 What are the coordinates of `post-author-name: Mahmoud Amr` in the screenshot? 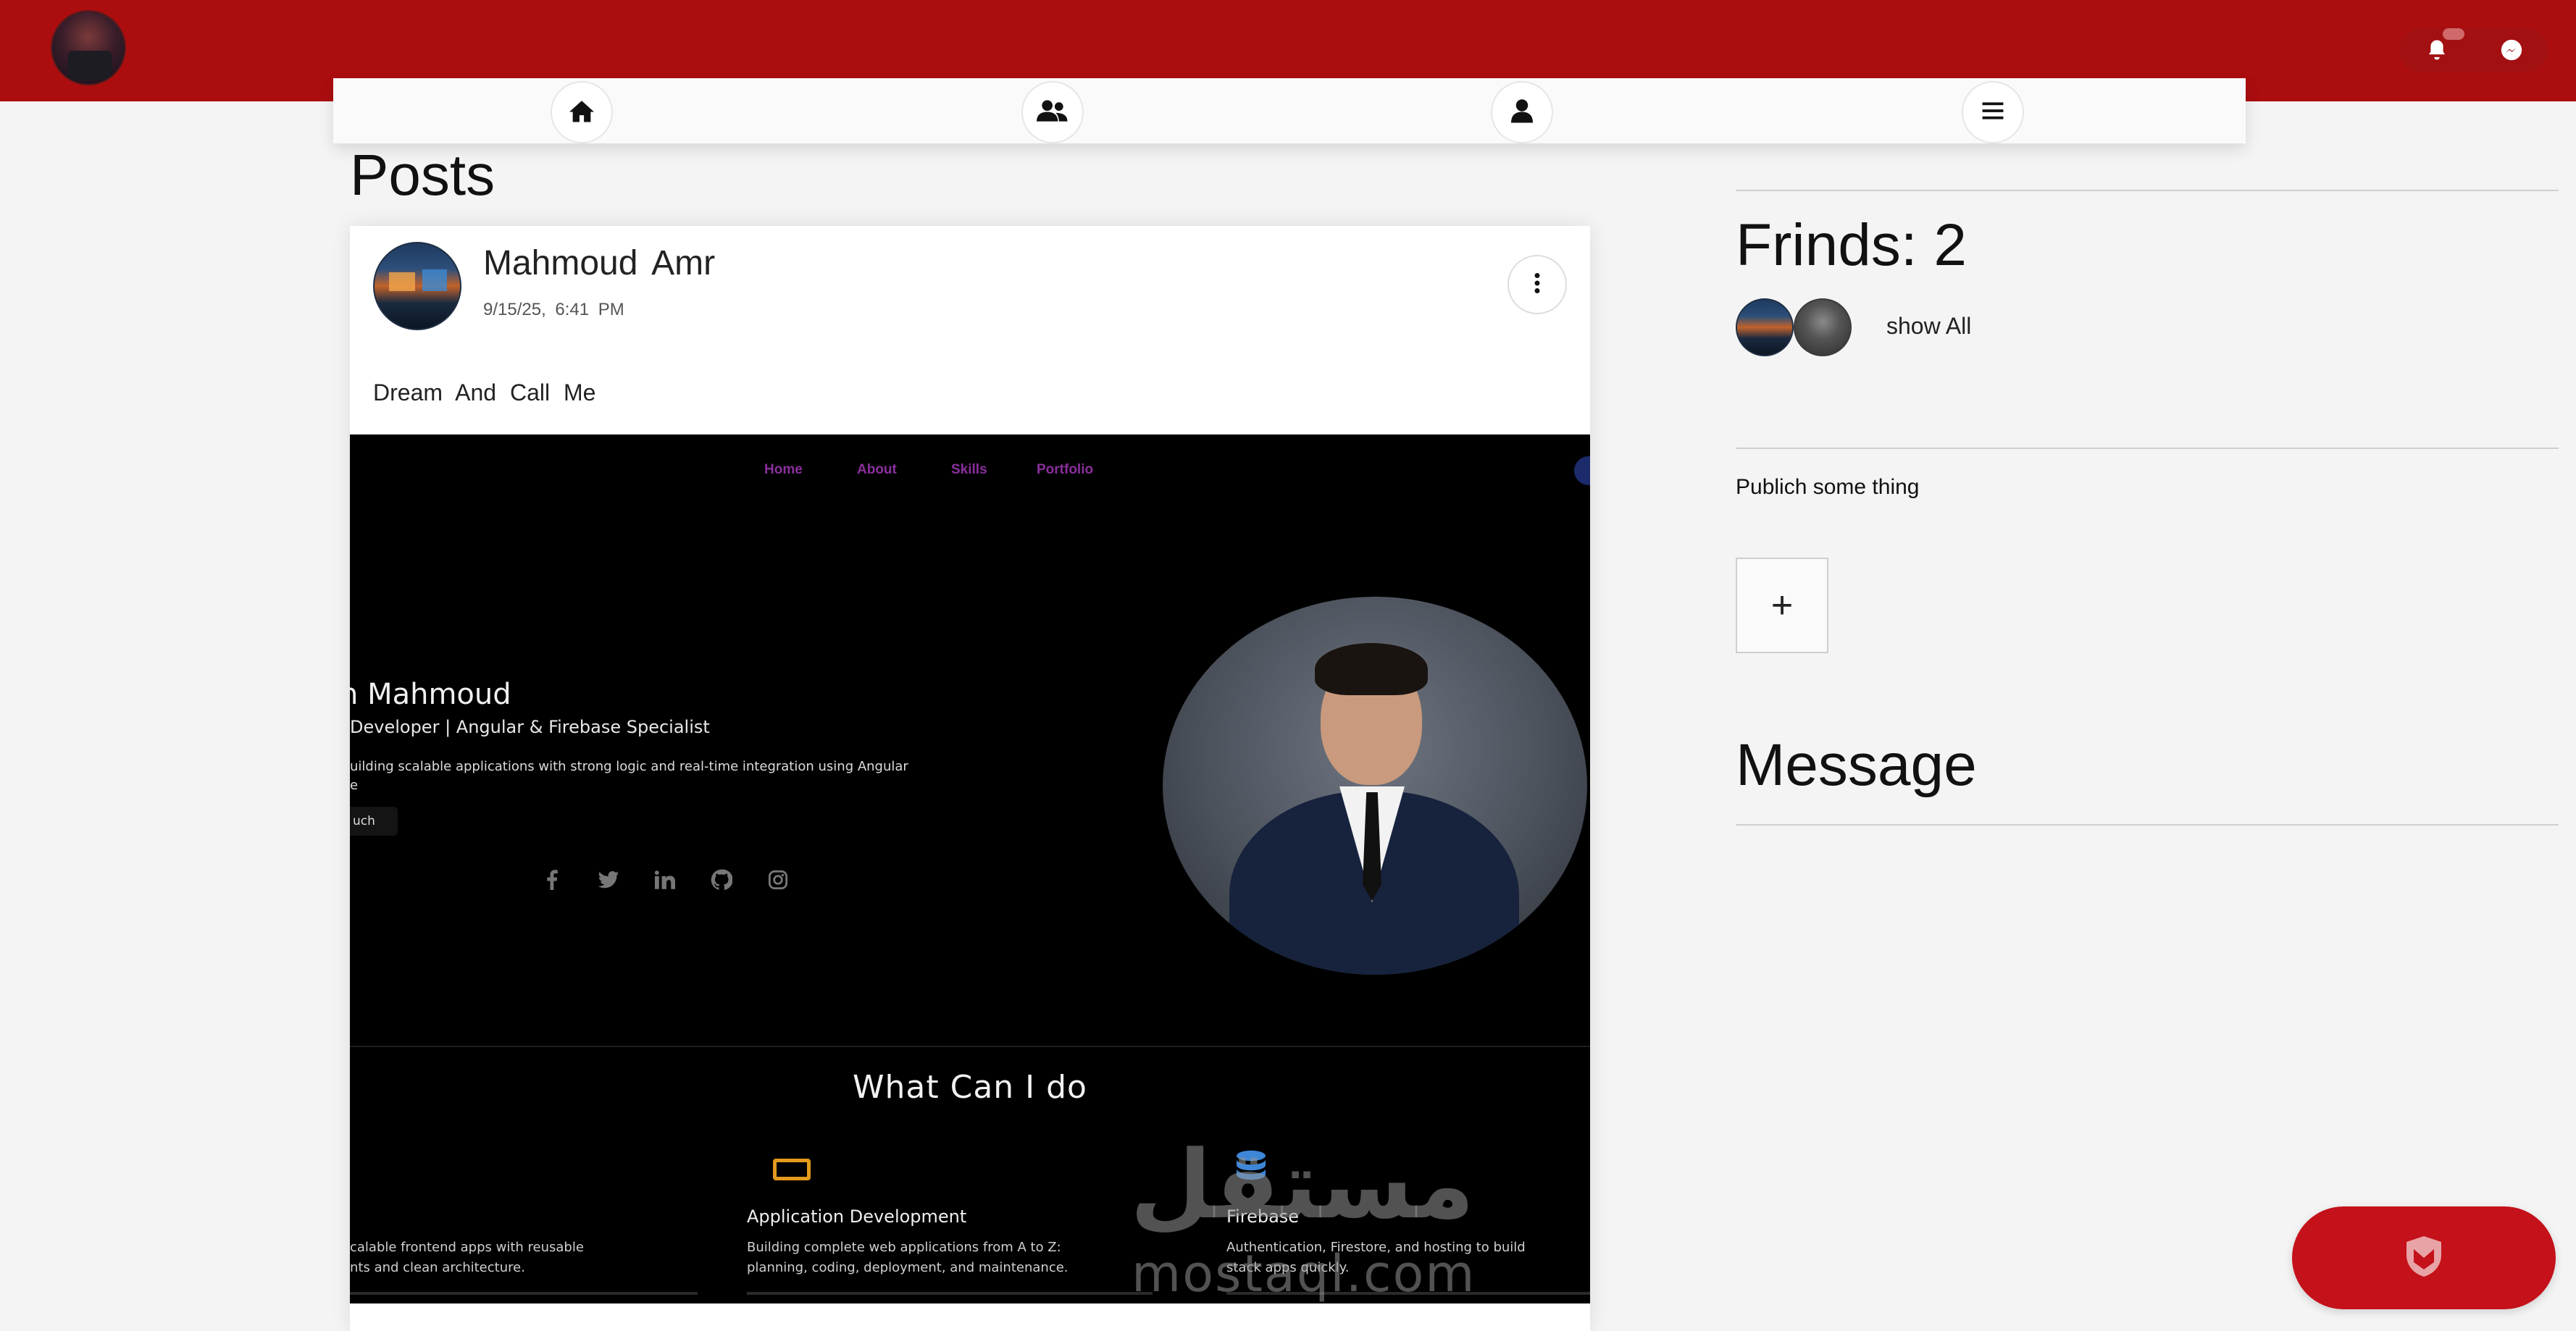 It's located at (599, 263).